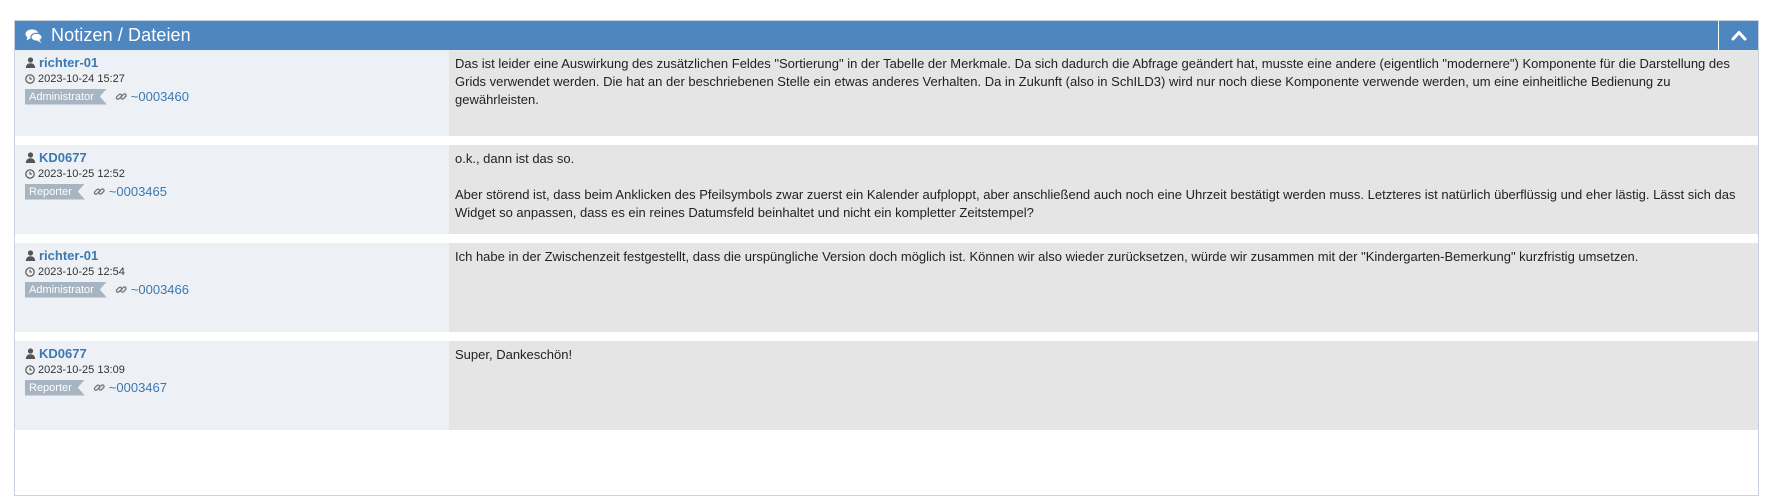  Describe the element at coordinates (121, 35) in the screenshot. I see `panel-title: Notizen / Dateien` at that location.